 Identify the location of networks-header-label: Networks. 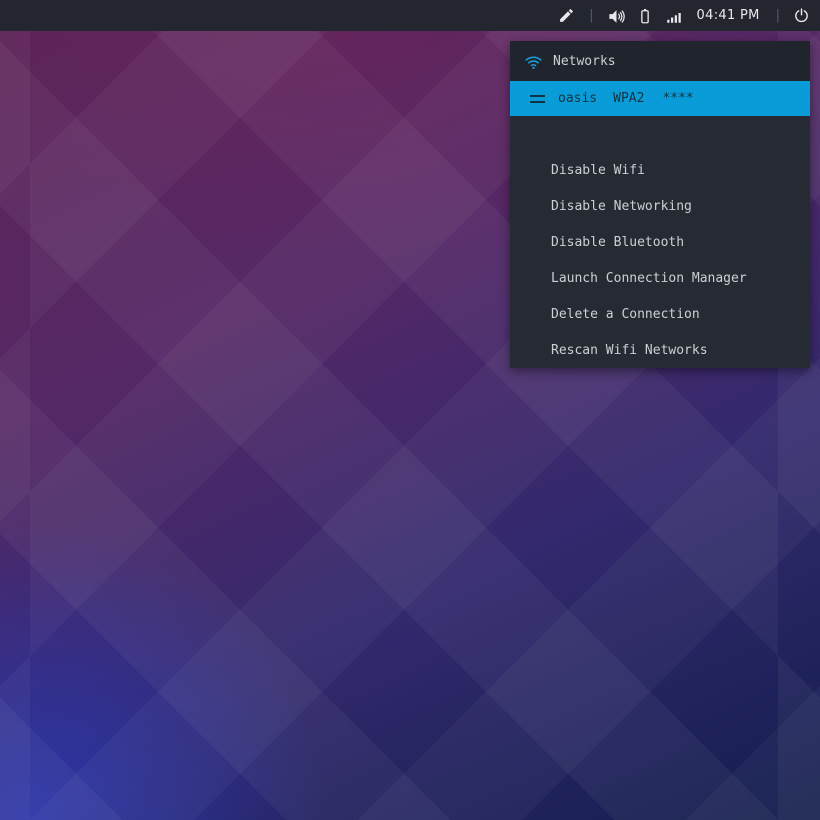
(584, 61).